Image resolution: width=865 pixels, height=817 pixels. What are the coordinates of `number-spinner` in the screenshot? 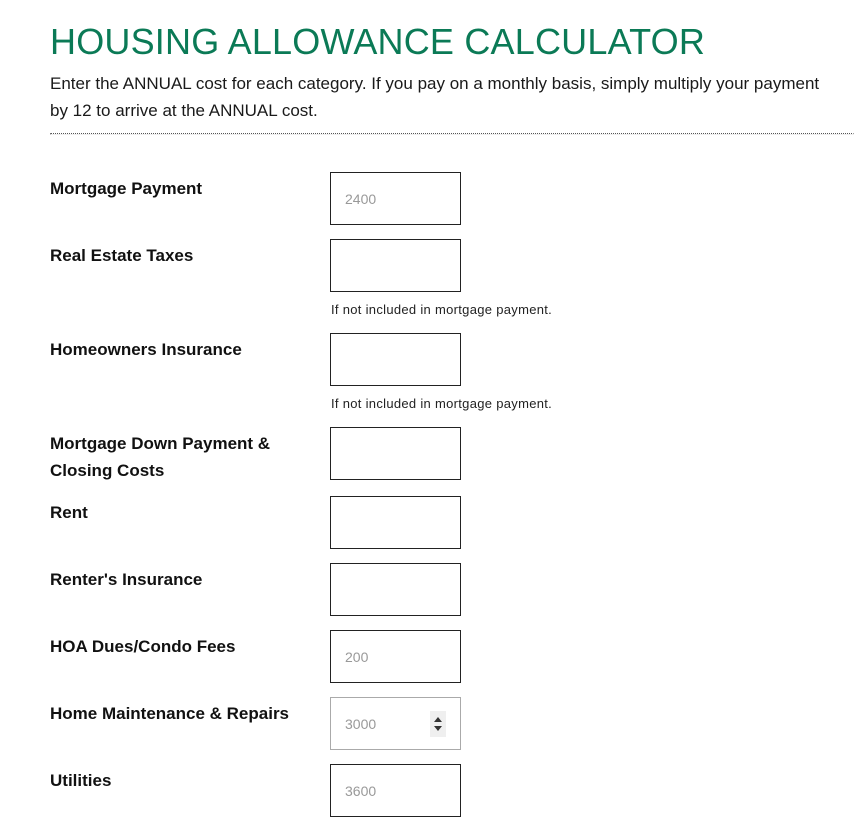 It's located at (438, 724).